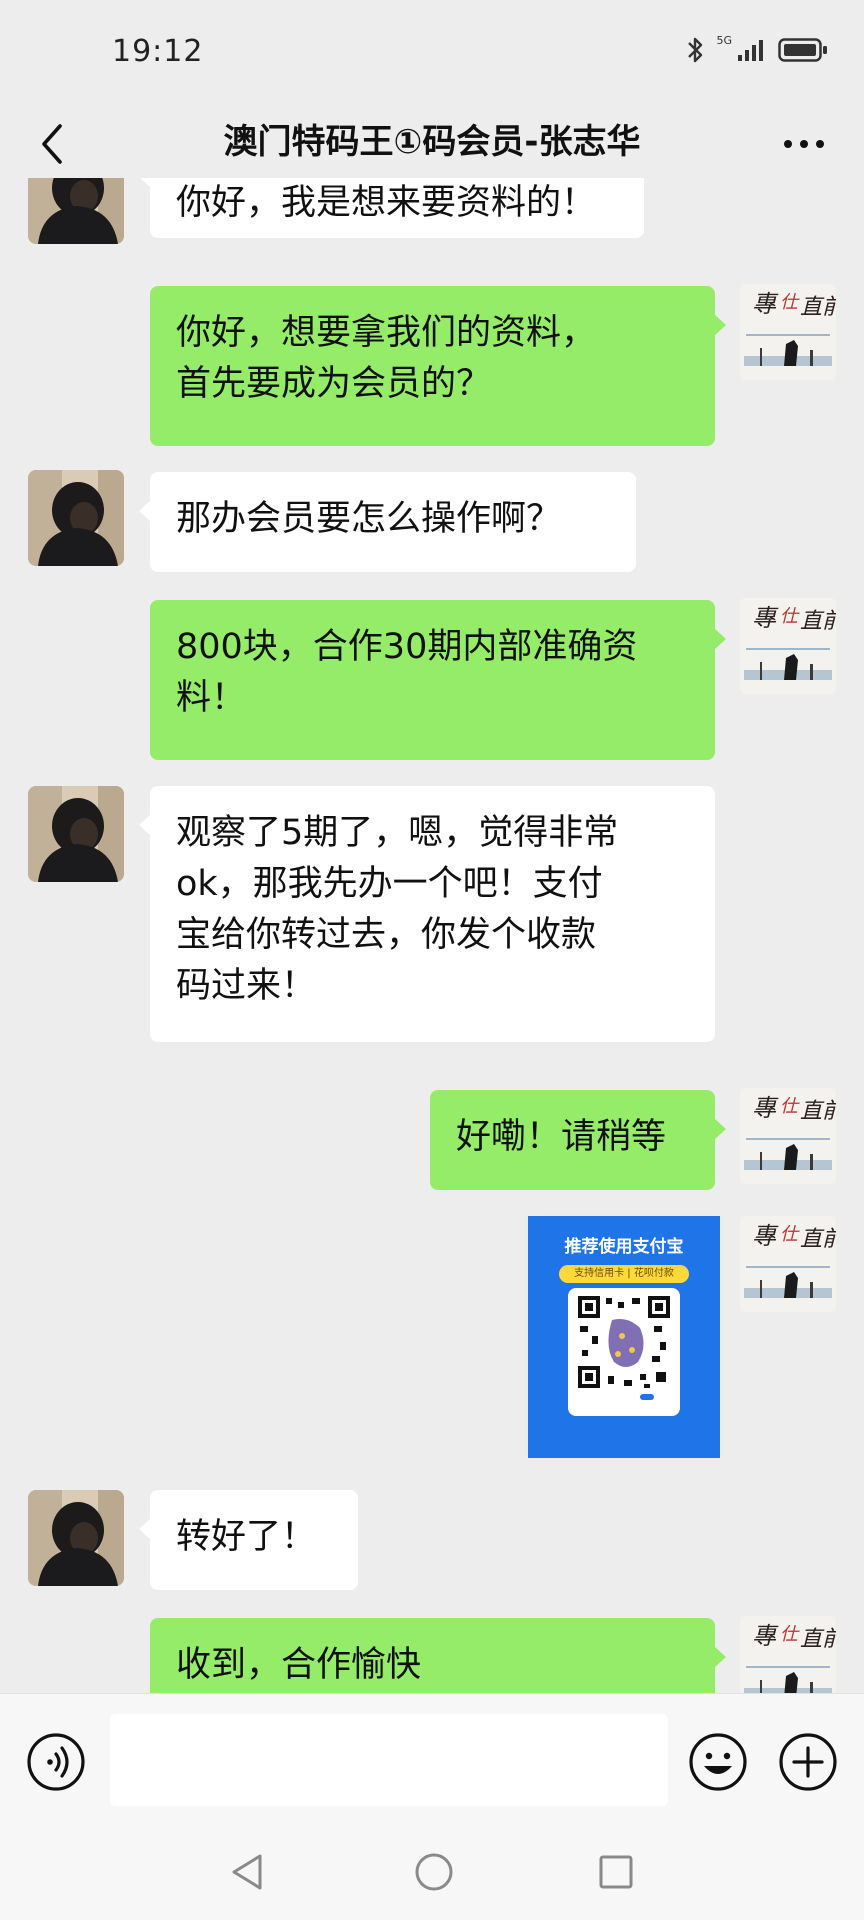 The height and width of the screenshot is (1920, 864). I want to click on chat-title: 澳门特码王①码会员-张志华, so click(432, 142).